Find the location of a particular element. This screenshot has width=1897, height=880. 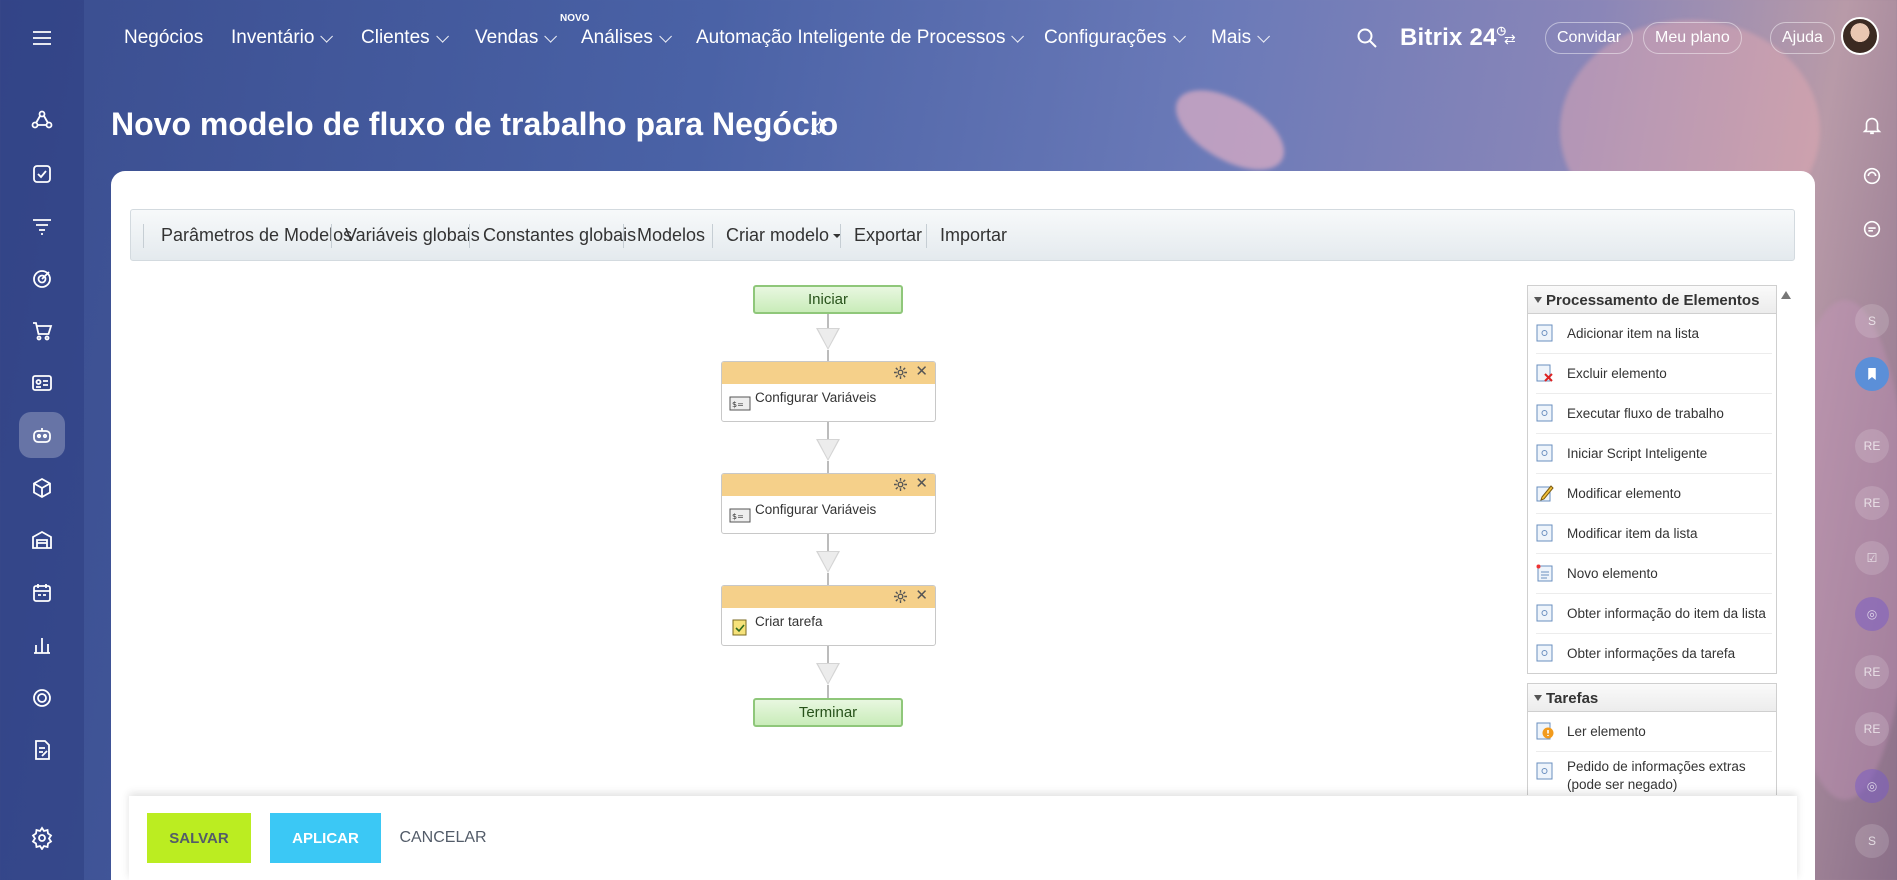

list-item: Obter informações da tarefa is located at coordinates (1654, 654).